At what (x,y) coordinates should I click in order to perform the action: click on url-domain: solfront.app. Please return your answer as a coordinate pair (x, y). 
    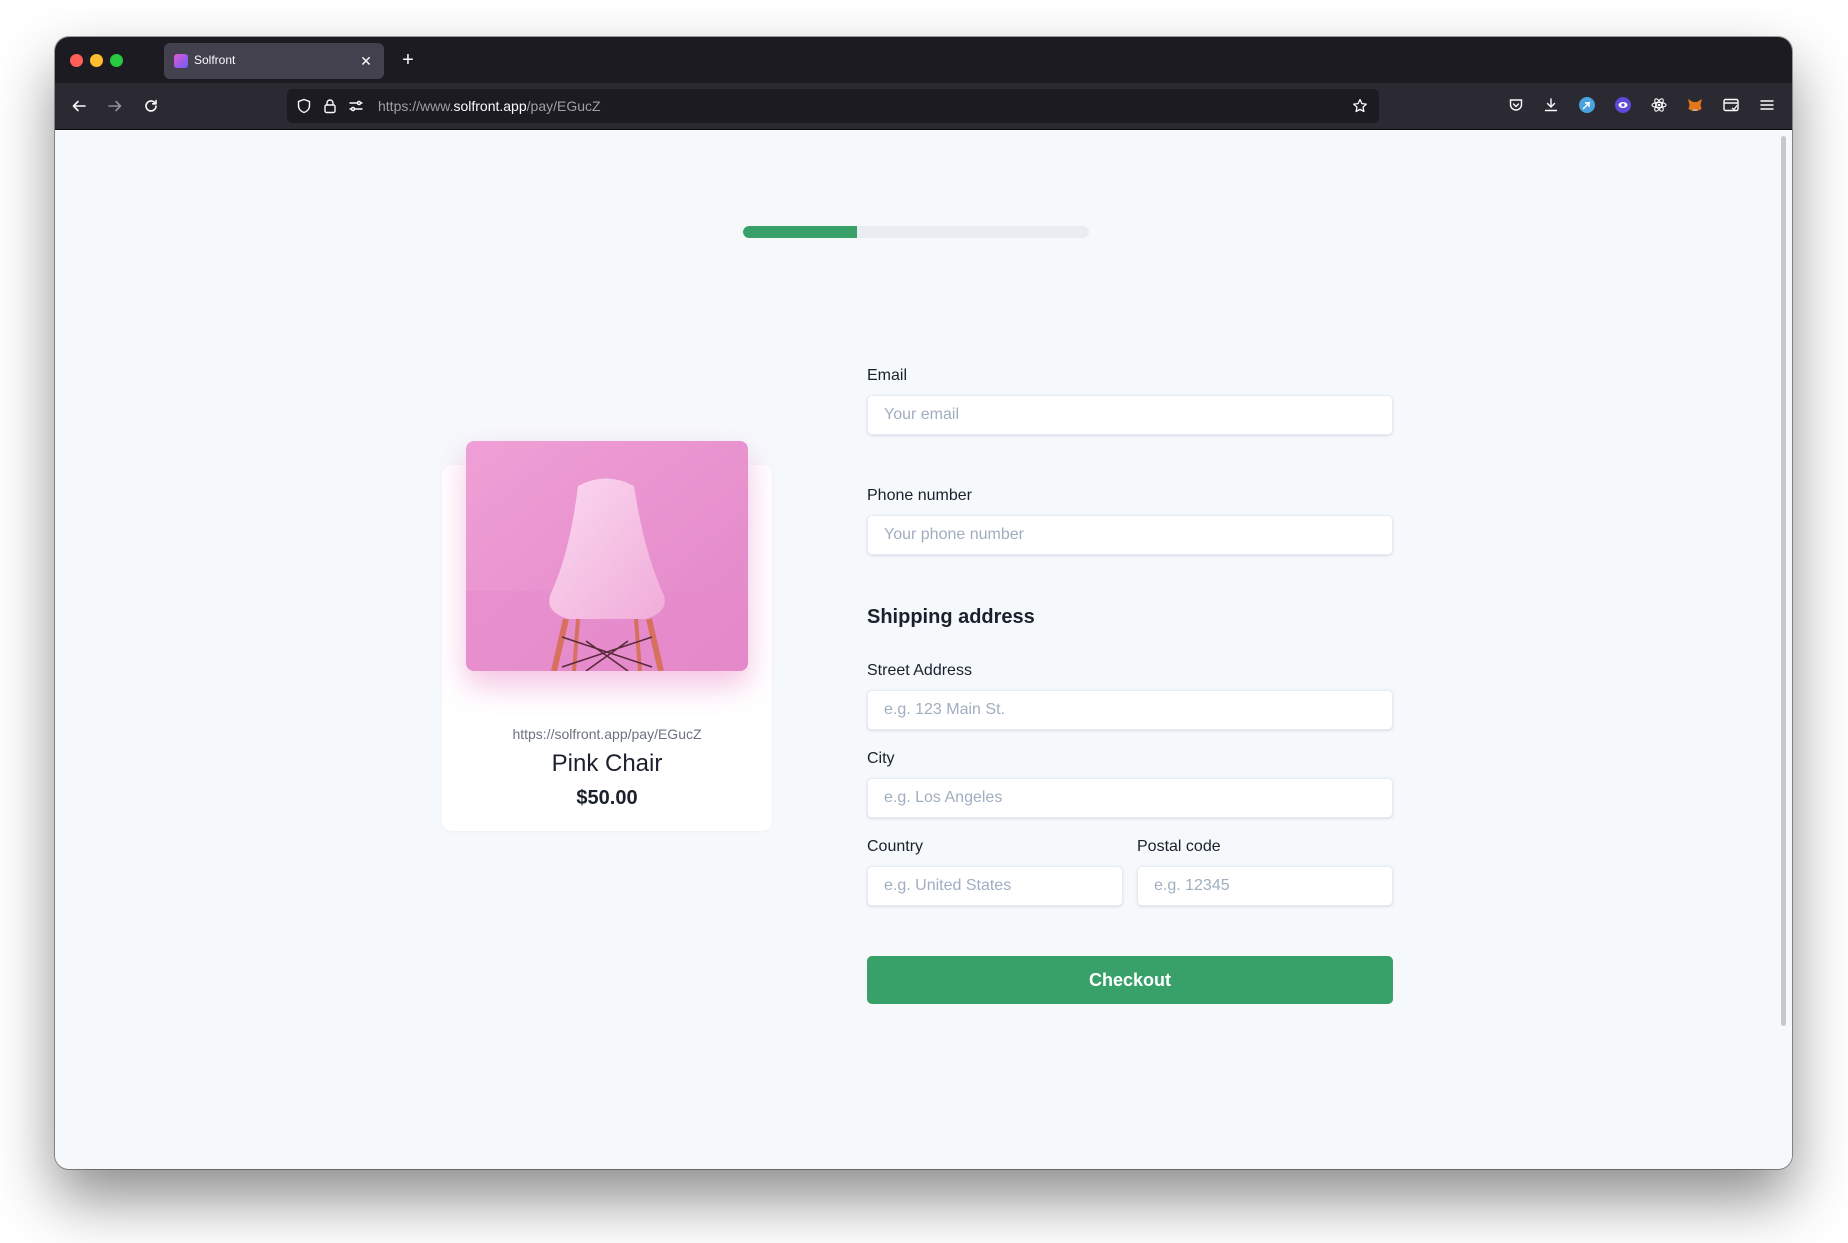
    Looking at the image, I should click on (490, 106).